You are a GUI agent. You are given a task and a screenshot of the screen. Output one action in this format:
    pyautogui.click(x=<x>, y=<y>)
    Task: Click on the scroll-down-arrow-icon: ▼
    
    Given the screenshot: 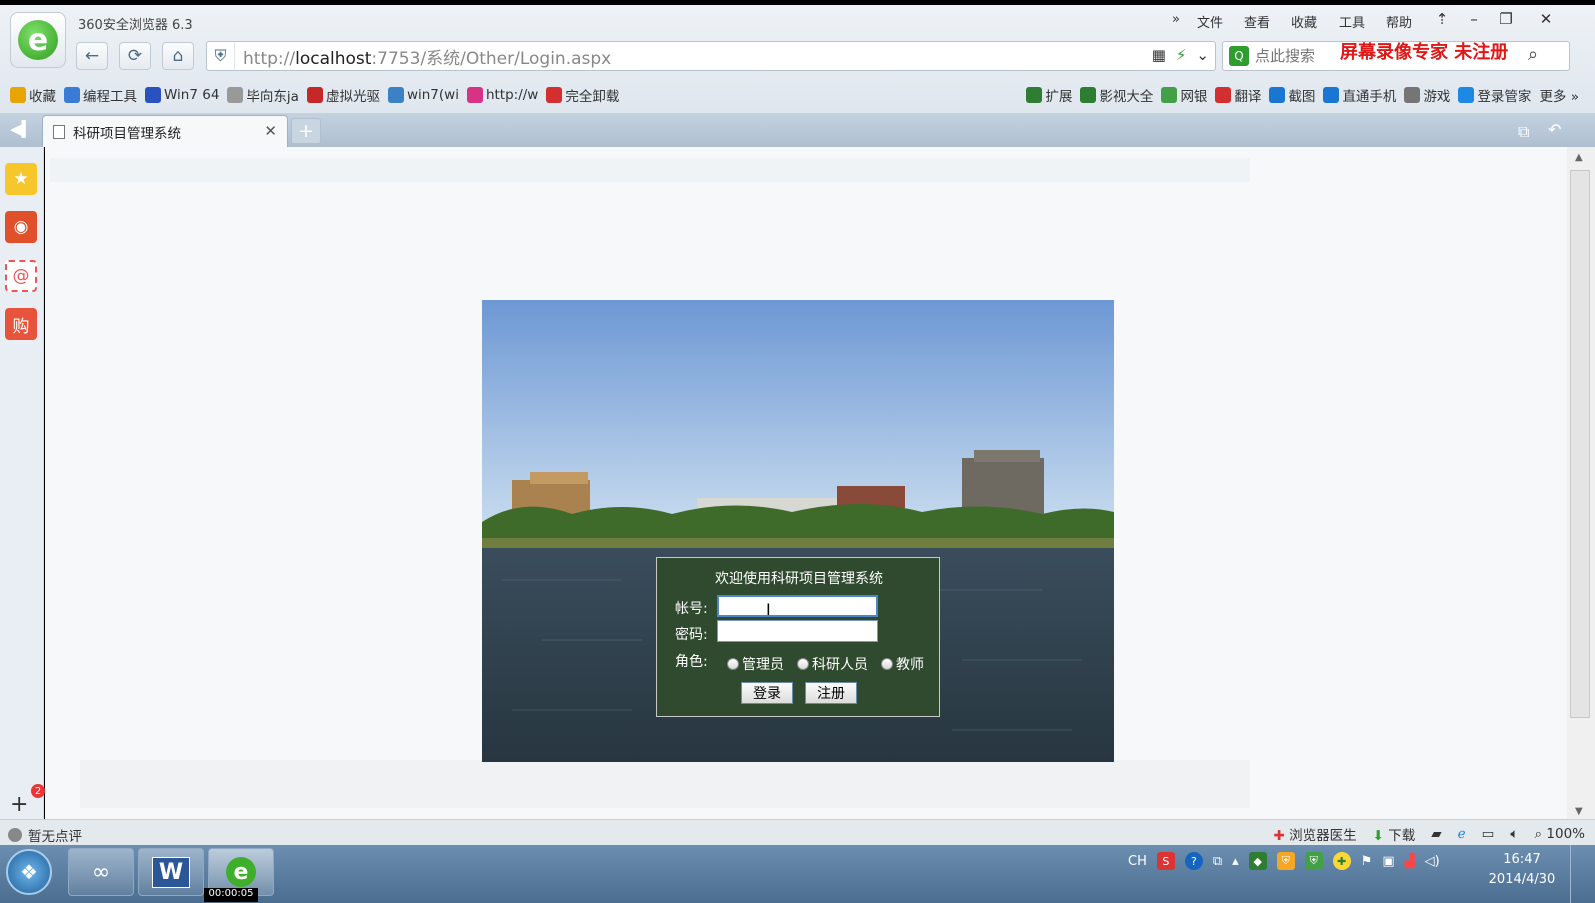 What is the action you would take?
    pyautogui.click(x=1579, y=811)
    